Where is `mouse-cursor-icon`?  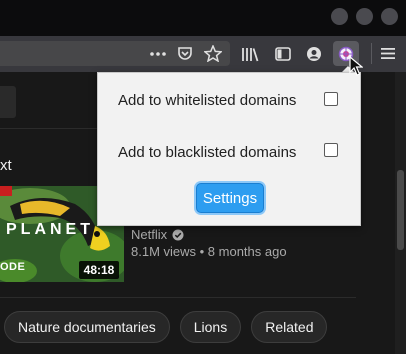 mouse-cursor-icon is located at coordinates (356, 66).